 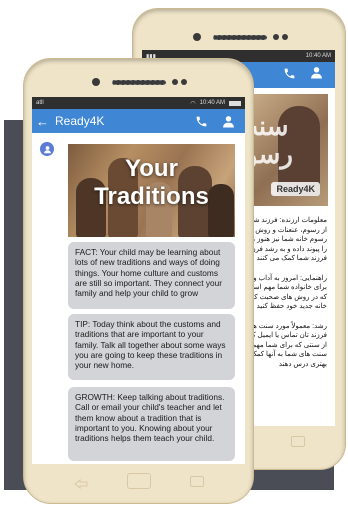 I want to click on front-phone-top-bezel, so click(x=139, y=82).